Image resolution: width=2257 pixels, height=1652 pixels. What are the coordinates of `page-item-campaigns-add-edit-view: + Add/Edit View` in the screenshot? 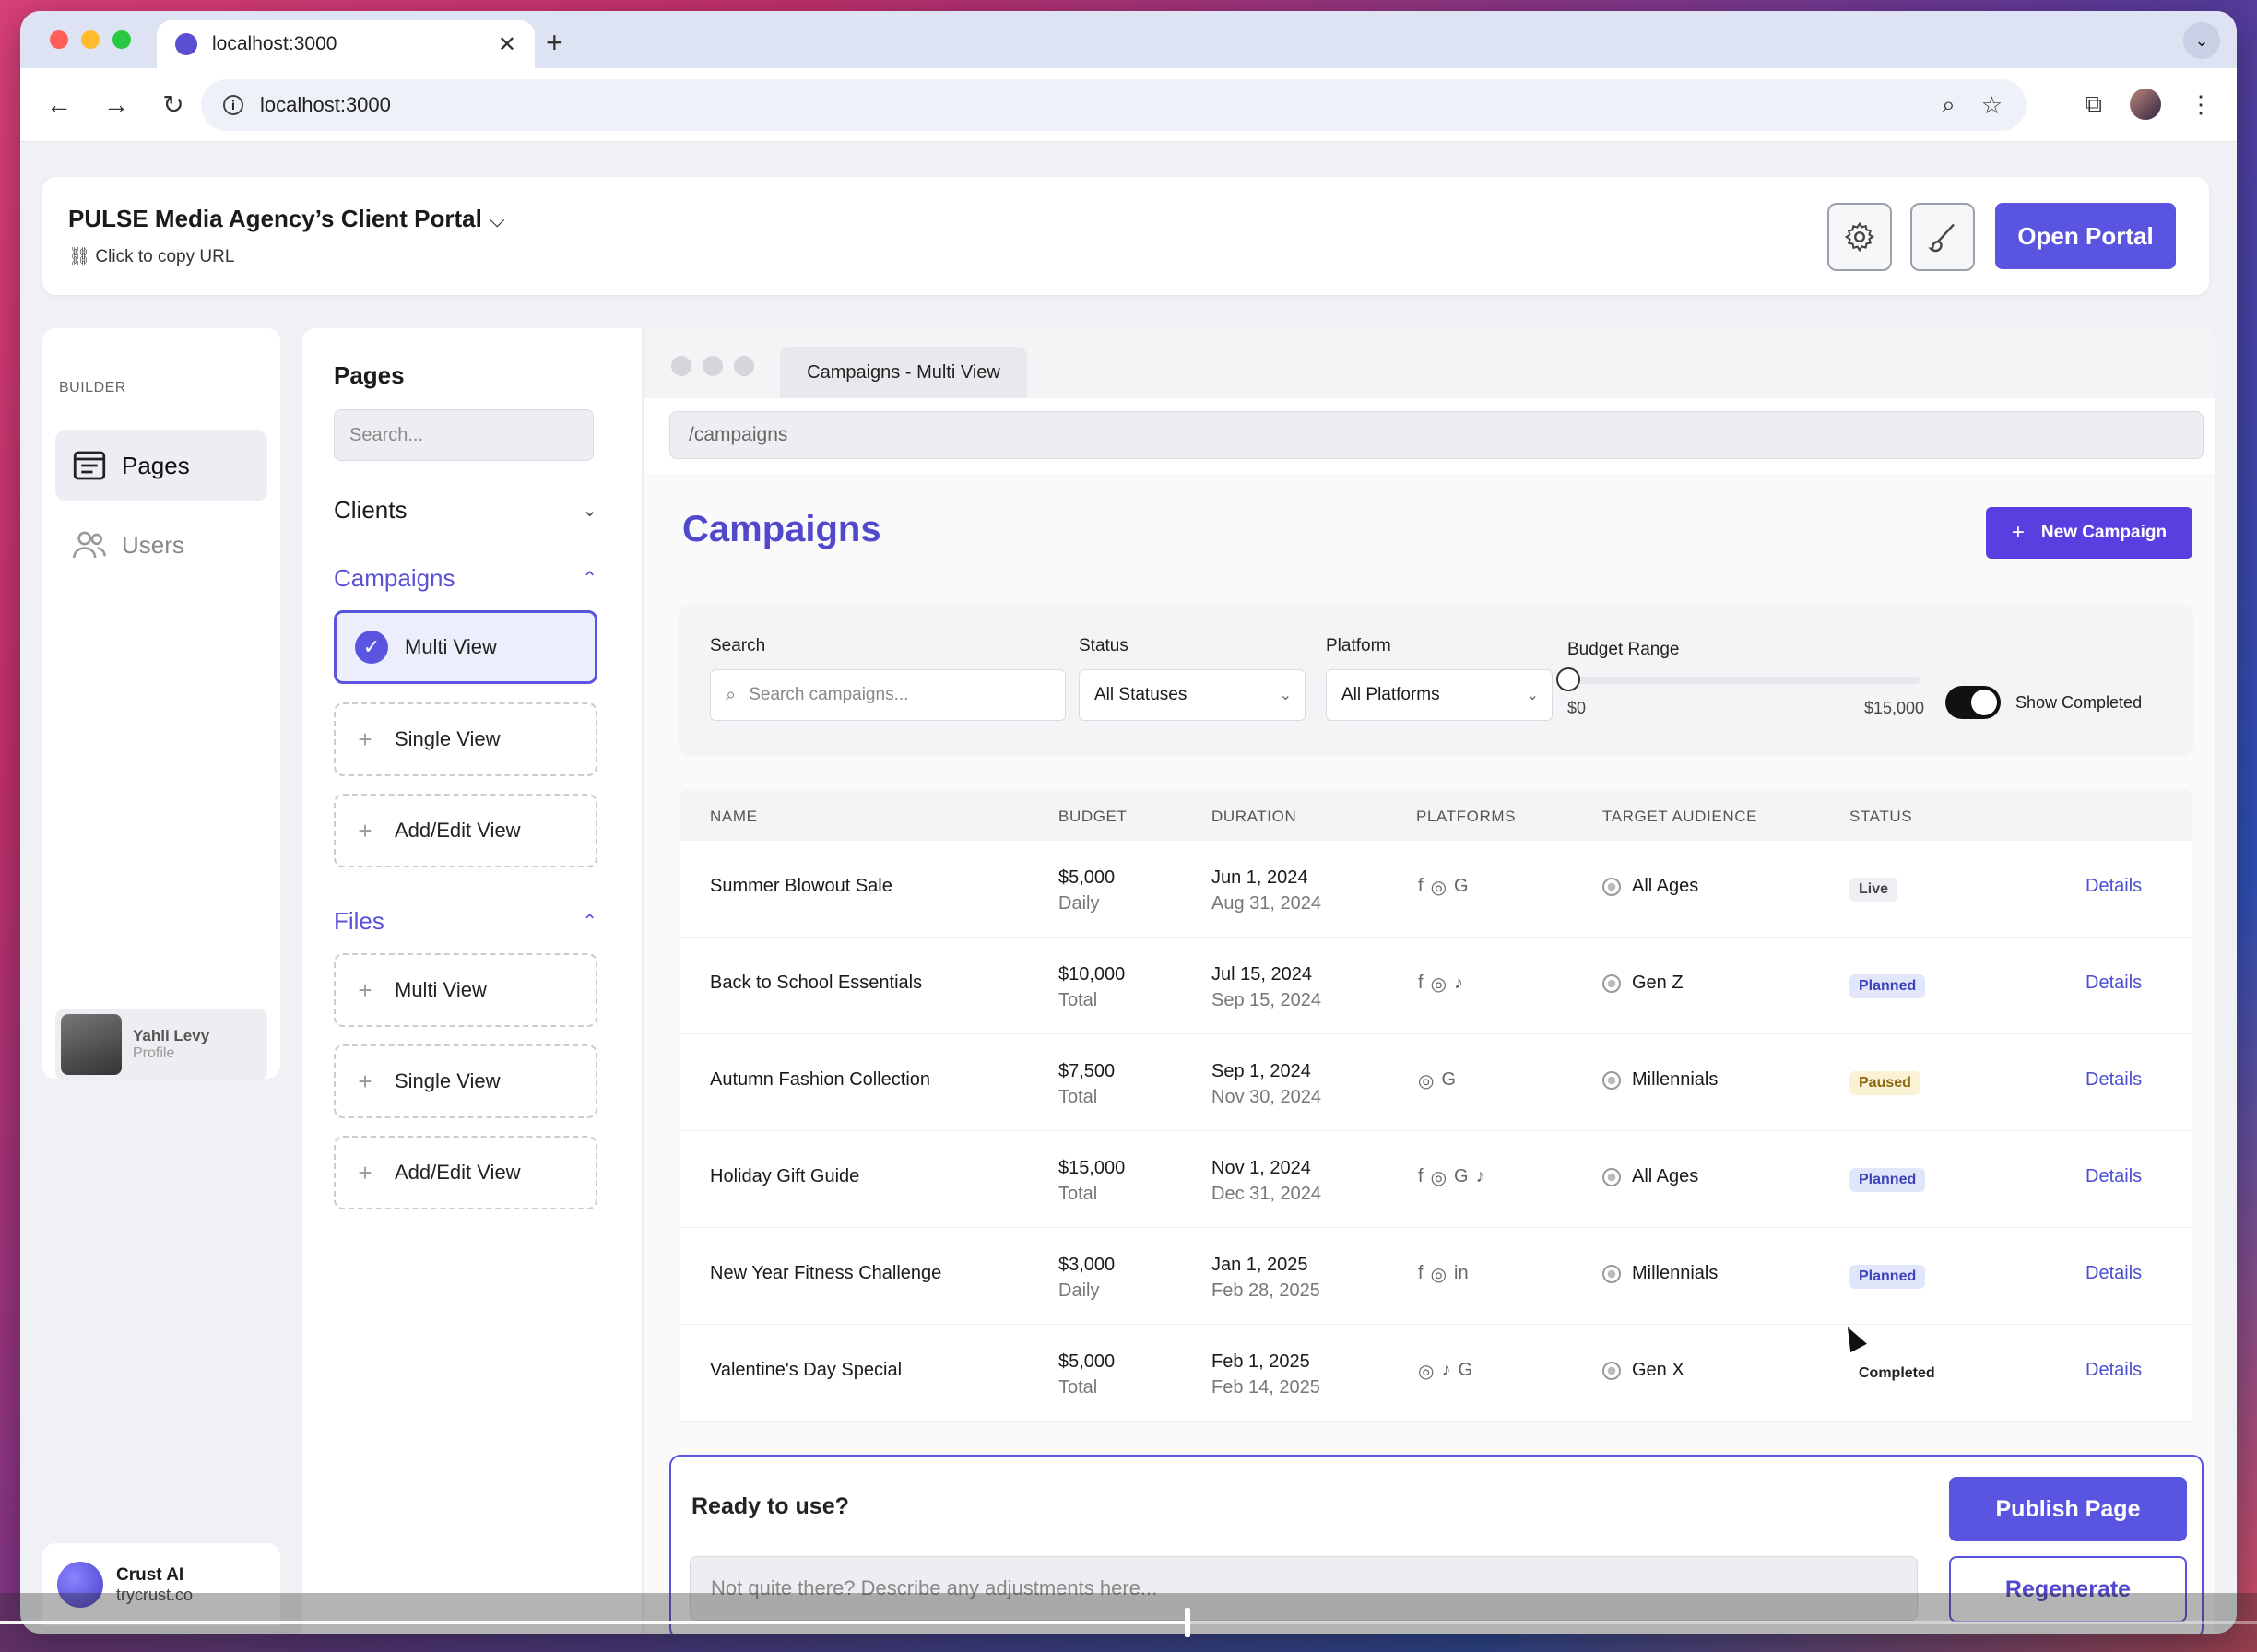 It's located at (465, 830).